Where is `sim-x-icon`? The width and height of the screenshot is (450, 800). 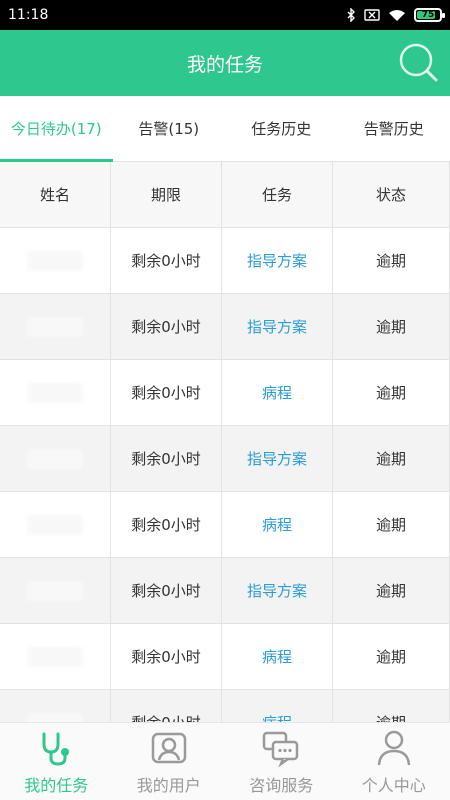
sim-x-icon is located at coordinates (372, 15).